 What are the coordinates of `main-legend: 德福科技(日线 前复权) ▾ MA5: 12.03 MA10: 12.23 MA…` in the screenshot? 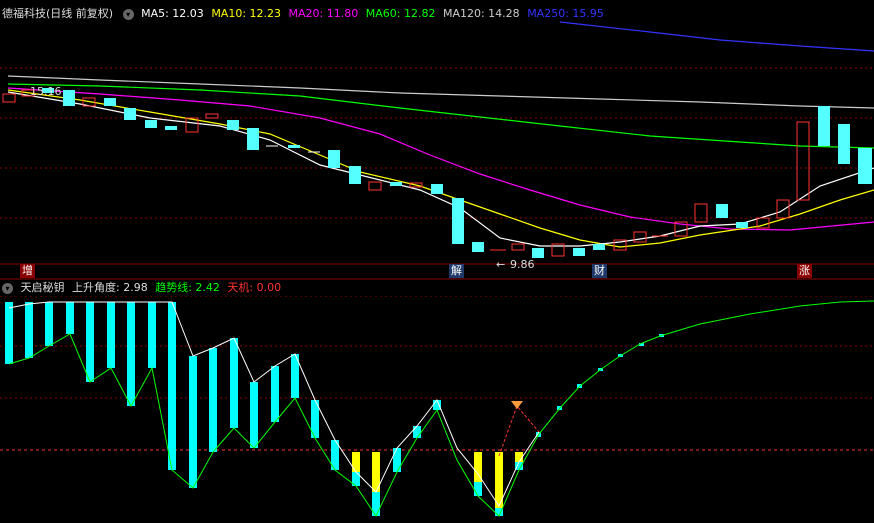 It's located at (304, 14).